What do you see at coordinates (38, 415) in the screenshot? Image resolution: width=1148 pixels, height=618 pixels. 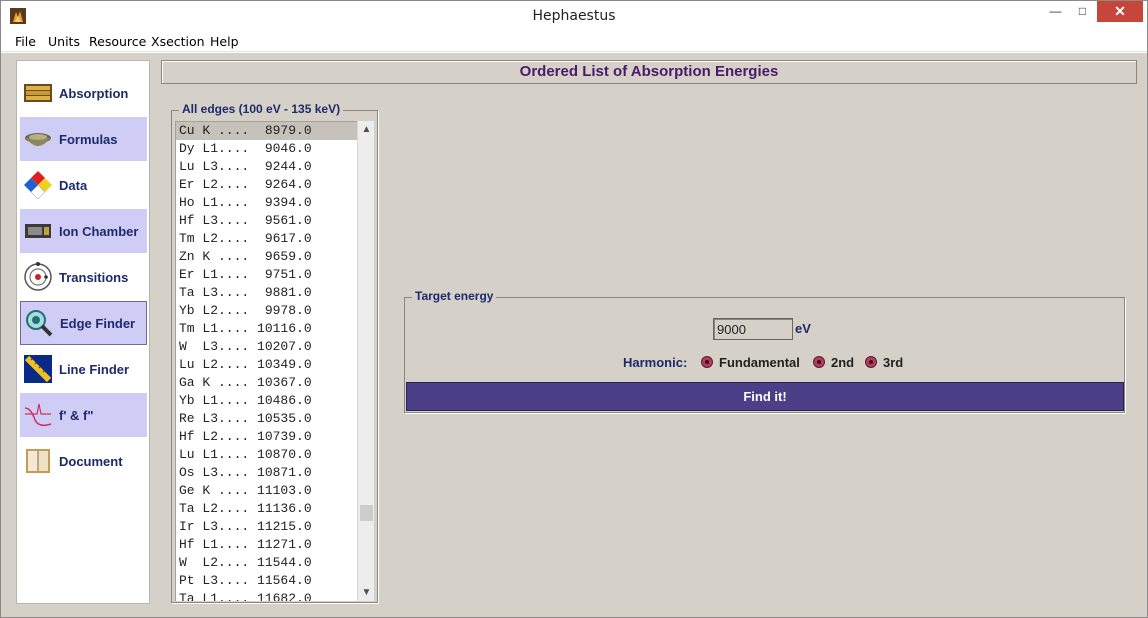 I see `curve-icon` at bounding box center [38, 415].